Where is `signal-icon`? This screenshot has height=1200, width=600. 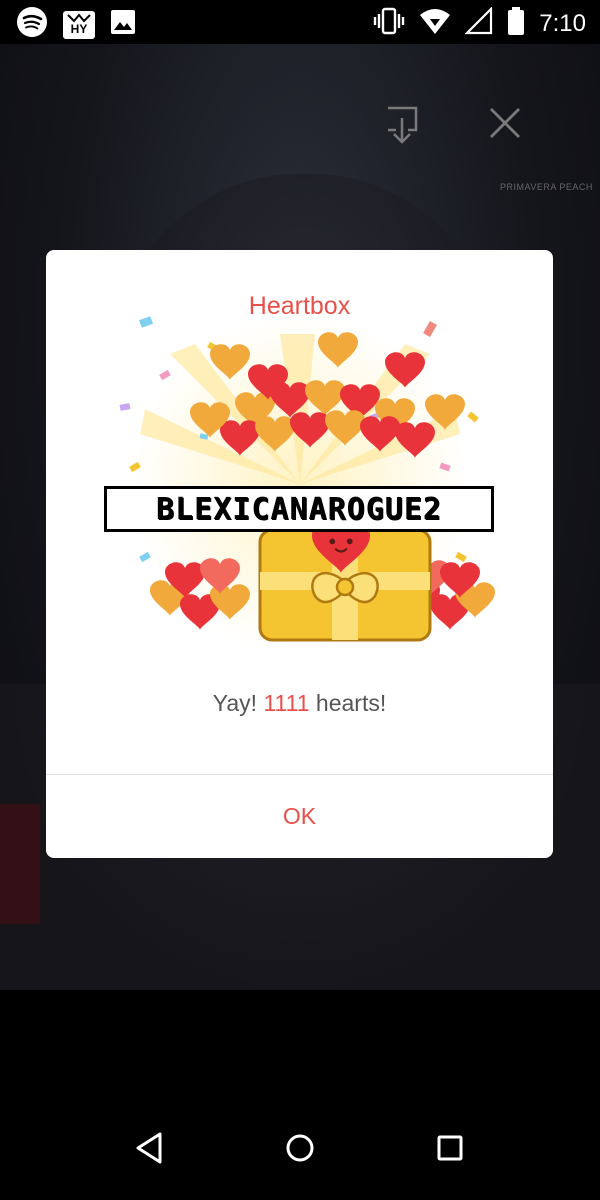 signal-icon is located at coordinates (478, 23).